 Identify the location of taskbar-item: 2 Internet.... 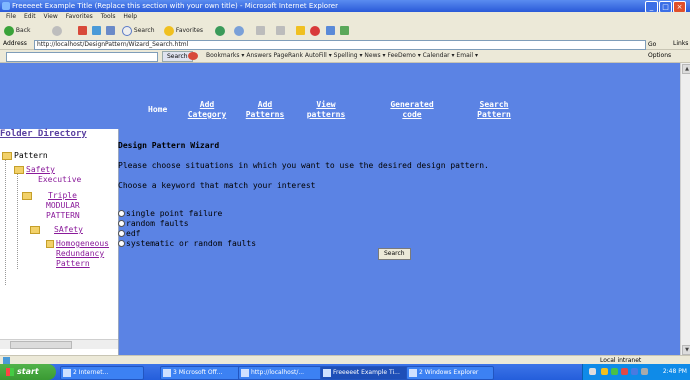
(102, 373).